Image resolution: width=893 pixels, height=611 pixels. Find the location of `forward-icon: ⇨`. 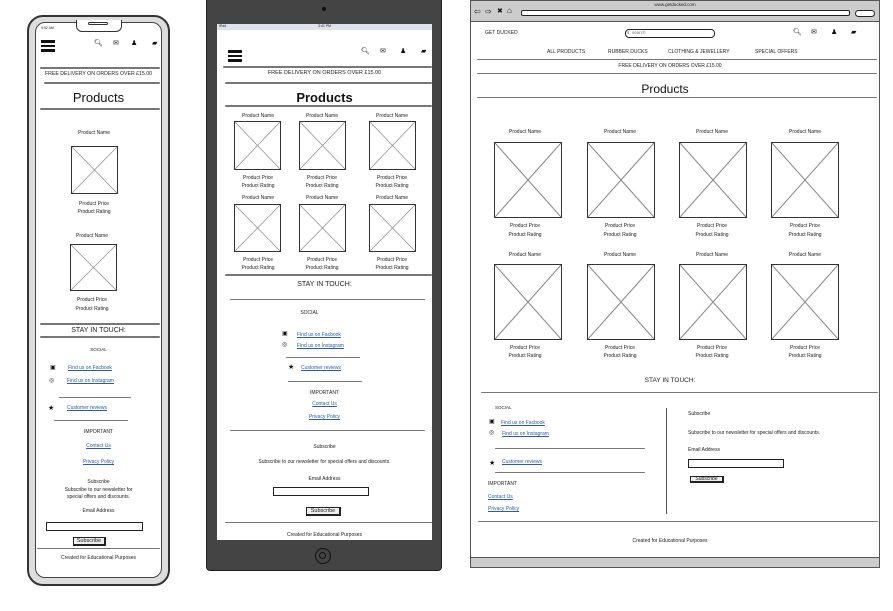

forward-icon: ⇨ is located at coordinates (488, 12).